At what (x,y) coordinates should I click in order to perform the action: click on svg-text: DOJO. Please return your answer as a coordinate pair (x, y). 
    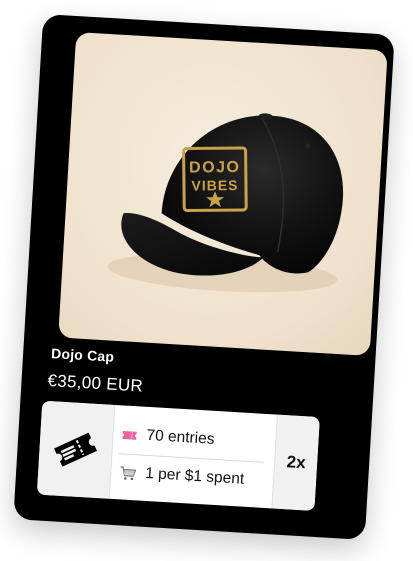
    Looking at the image, I should click on (215, 168).